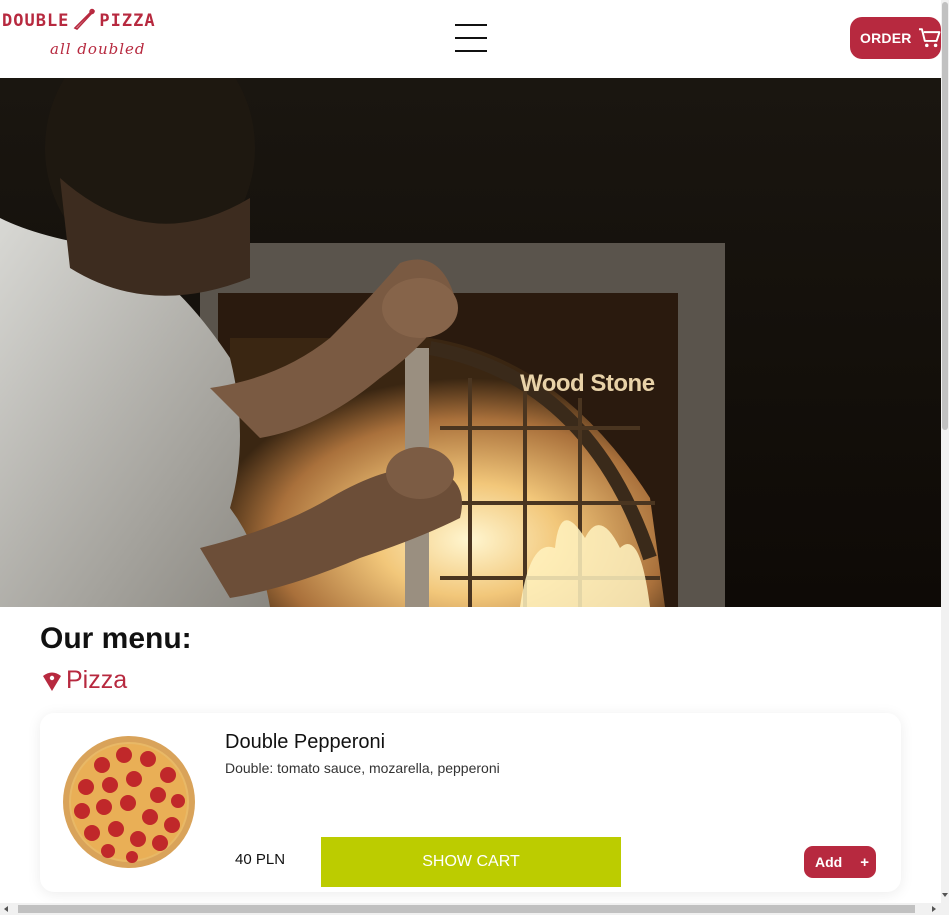 The height and width of the screenshot is (915, 949). I want to click on logo-word-right: PIZZA, so click(127, 21).